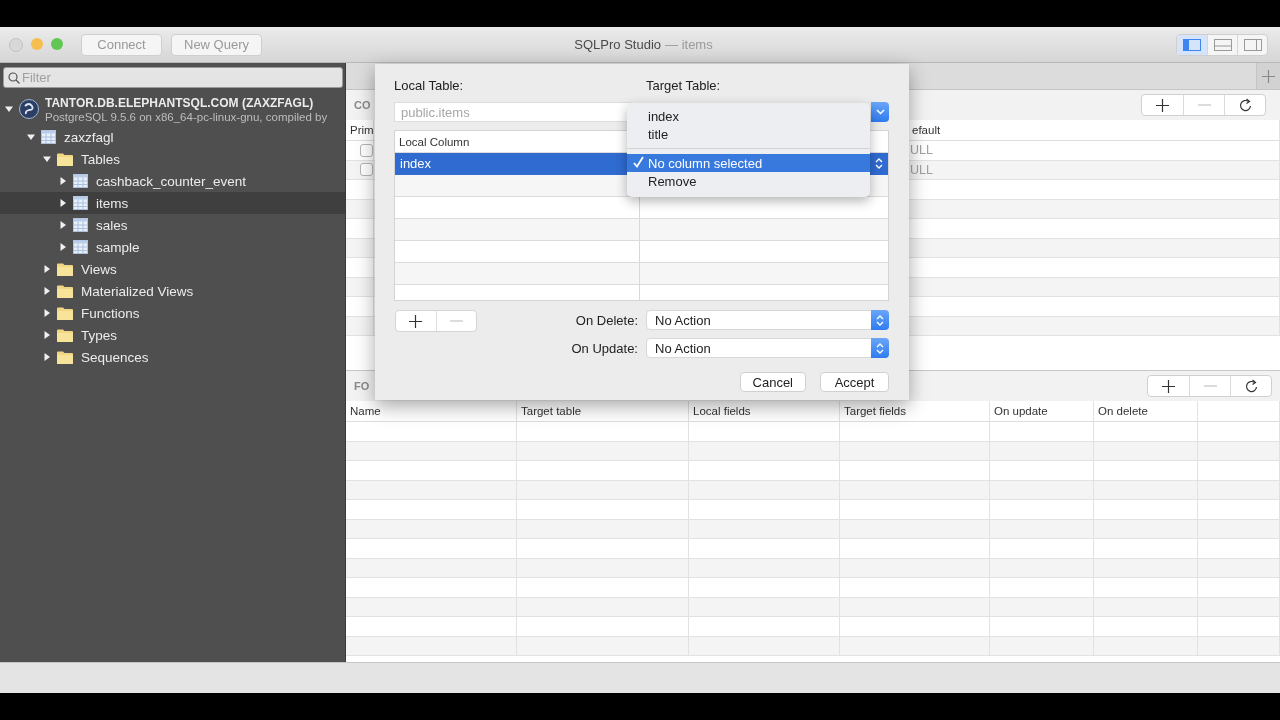 Image resolution: width=1280 pixels, height=720 pixels. I want to click on tree-item: Tables, so click(101, 159).